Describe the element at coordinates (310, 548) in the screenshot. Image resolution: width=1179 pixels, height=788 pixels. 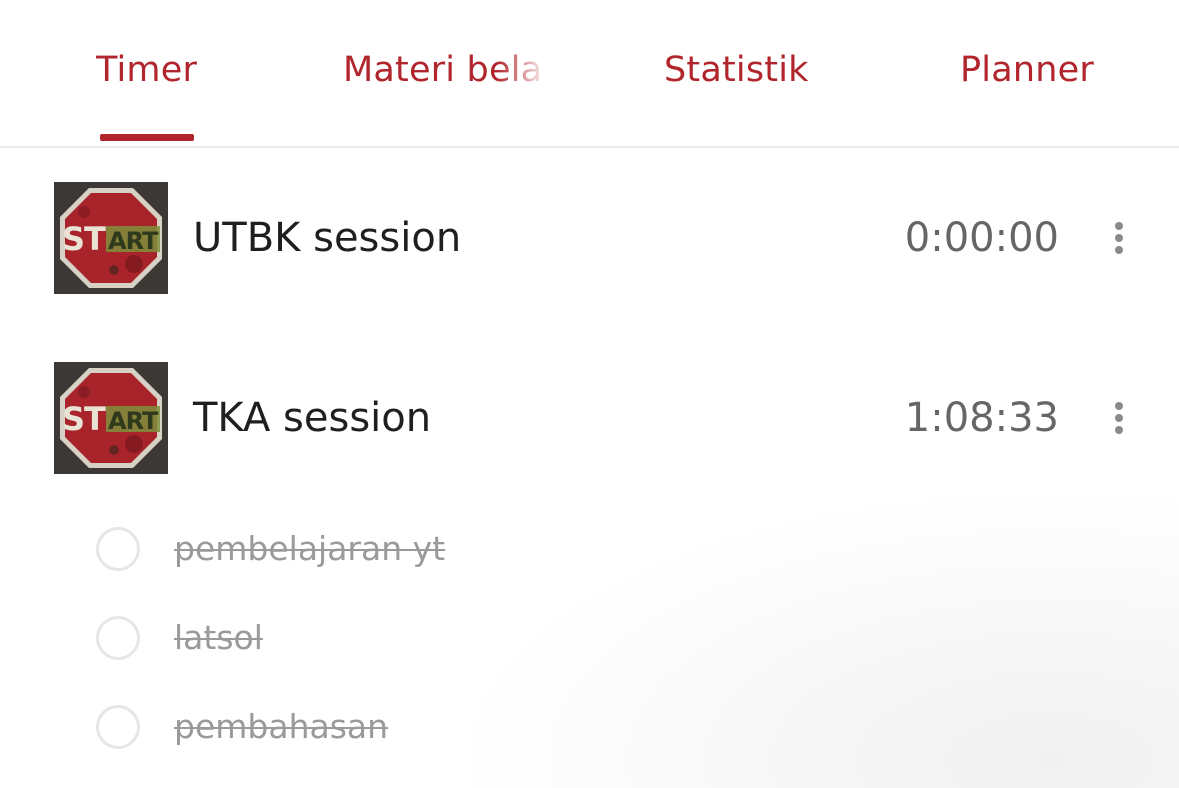
I see `task-label: pembelajaran yt` at that location.